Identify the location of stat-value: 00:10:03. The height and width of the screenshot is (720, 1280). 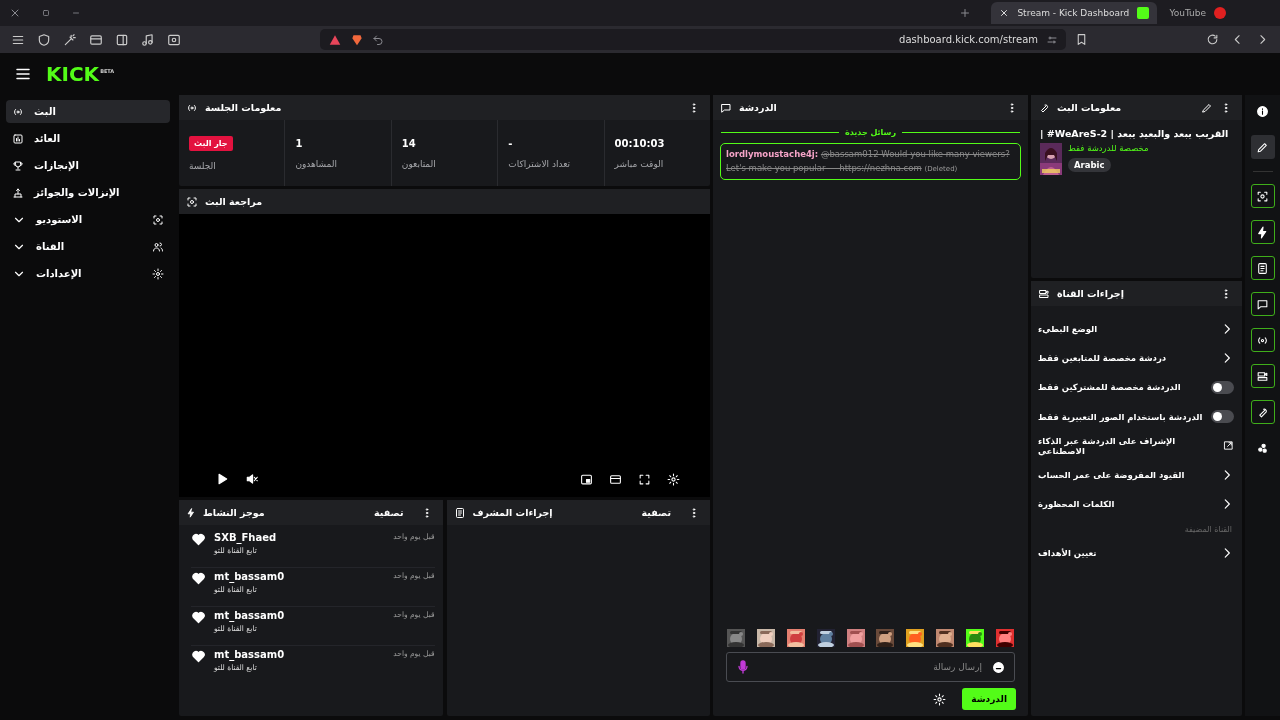
(640, 143).